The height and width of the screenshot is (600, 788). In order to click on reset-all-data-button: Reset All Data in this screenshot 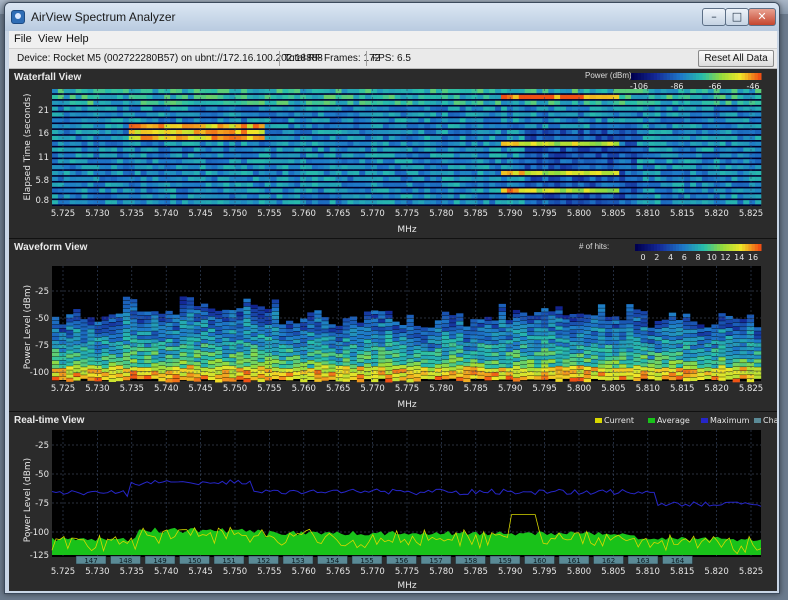, I will do `click(736, 58)`.